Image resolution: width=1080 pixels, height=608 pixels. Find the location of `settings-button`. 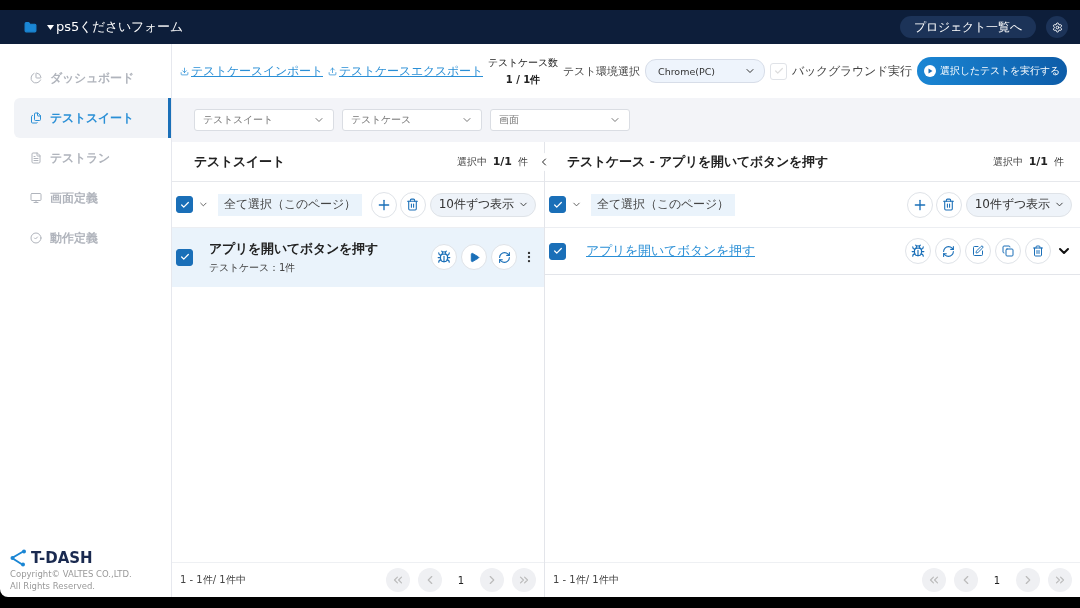

settings-button is located at coordinates (1057, 27).